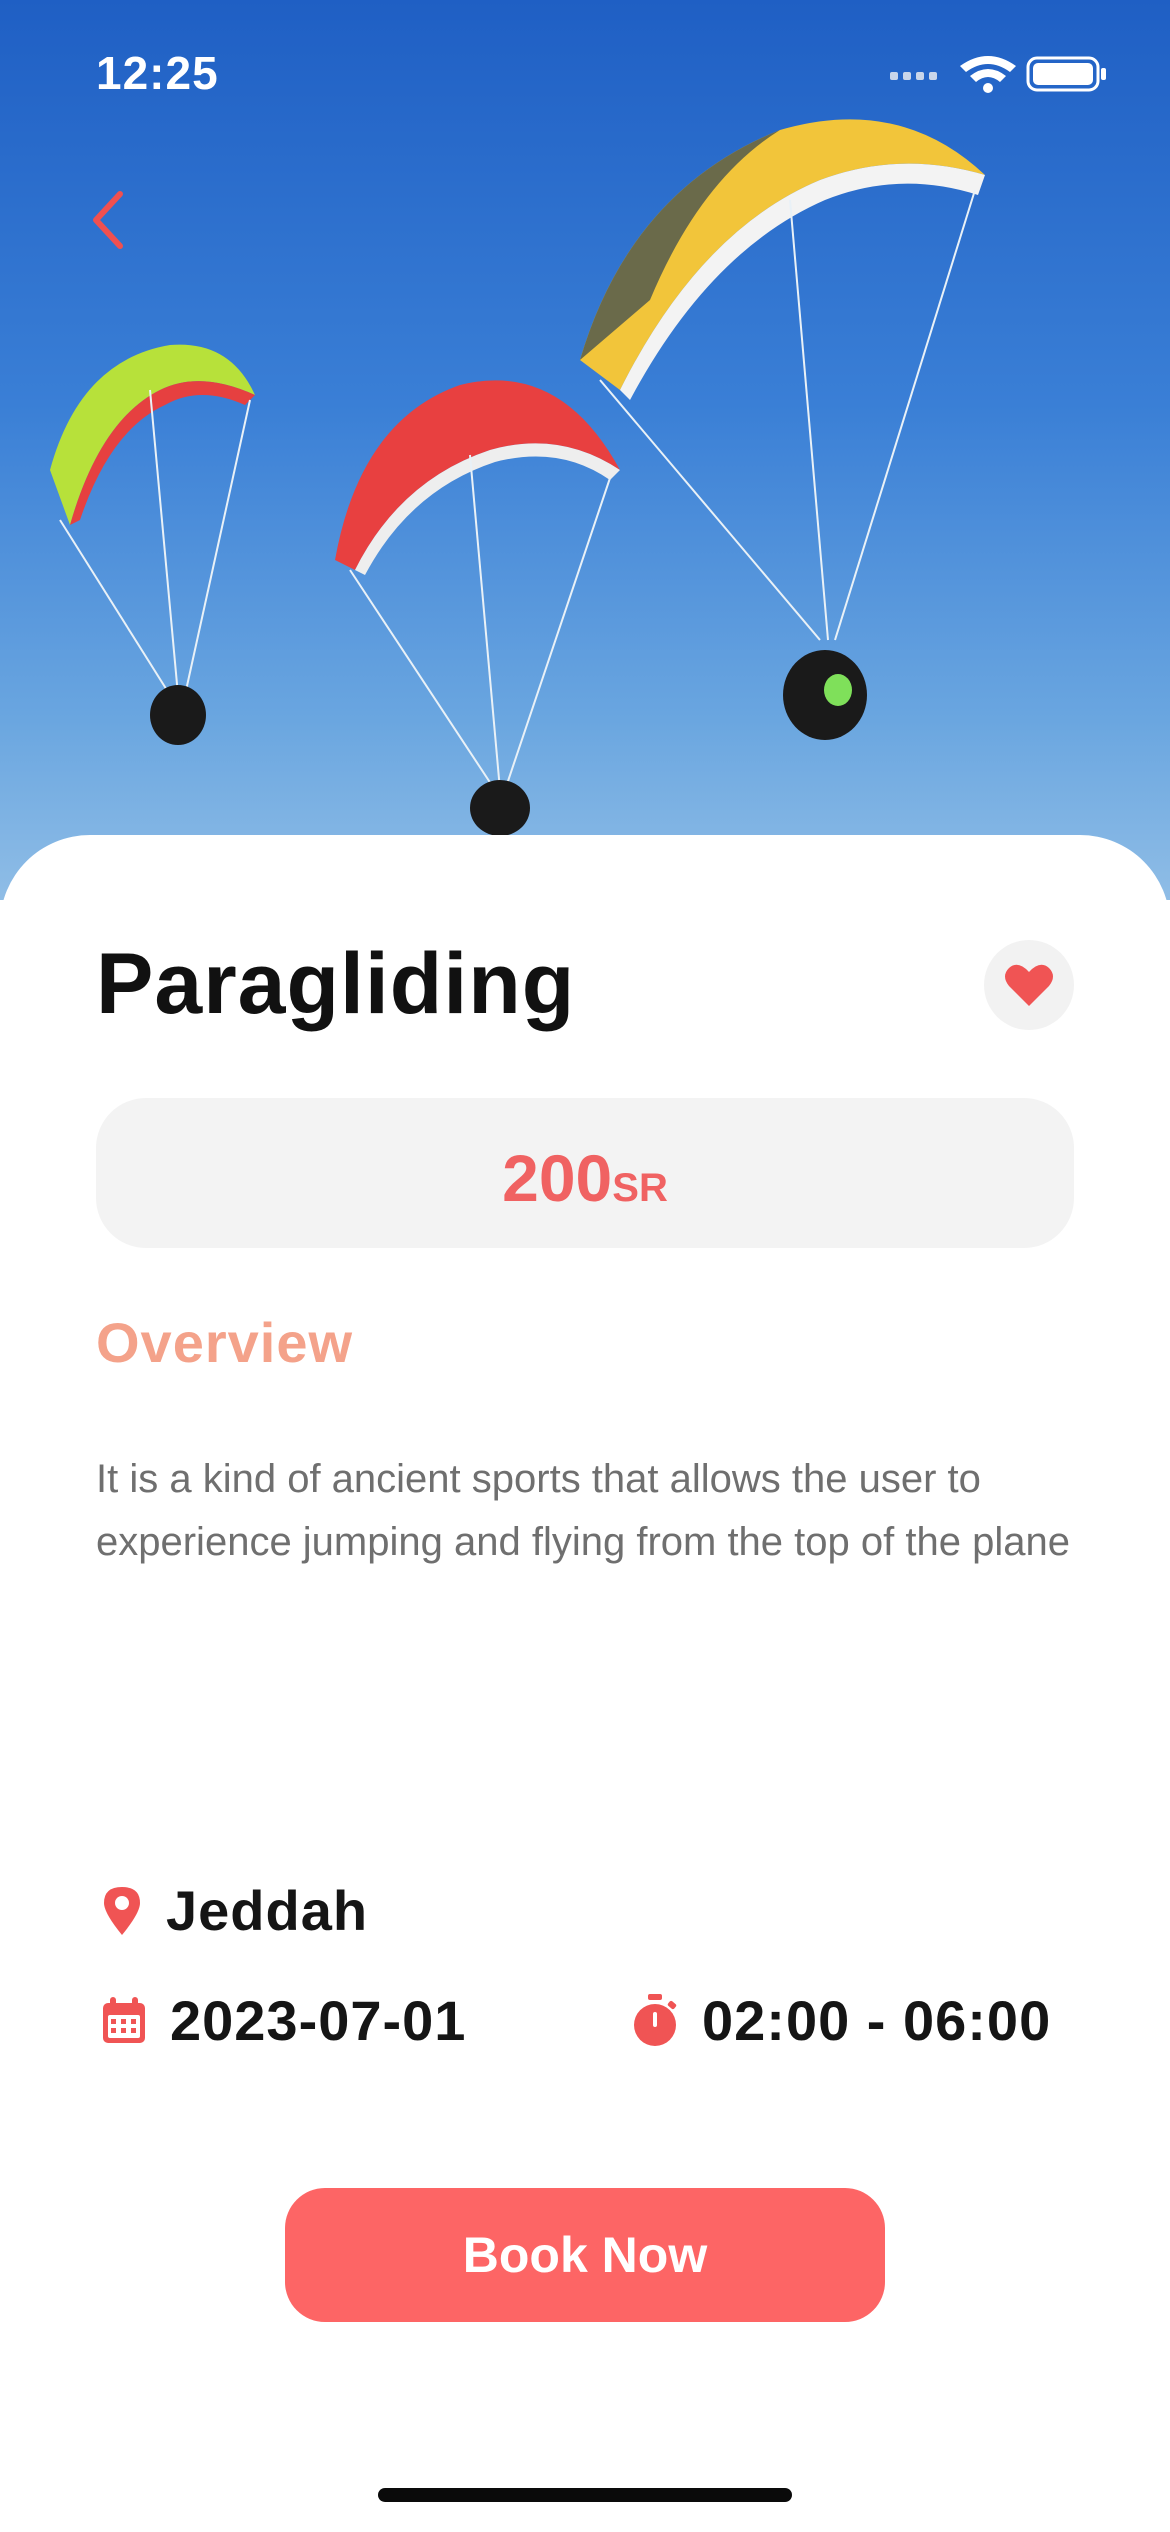  What do you see at coordinates (655, 2019) in the screenshot?
I see `stopwatch-icon` at bounding box center [655, 2019].